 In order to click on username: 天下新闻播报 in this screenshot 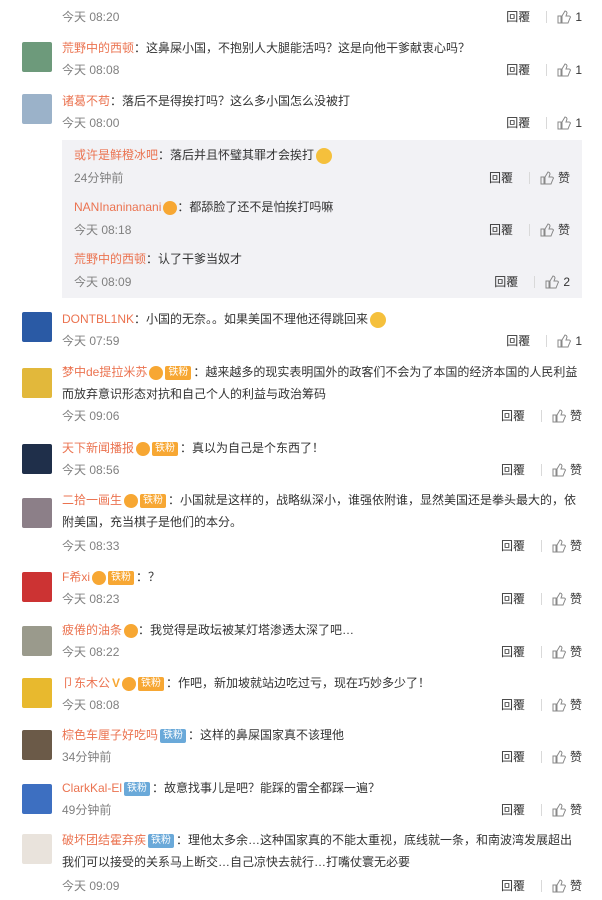, I will do `click(98, 448)`.